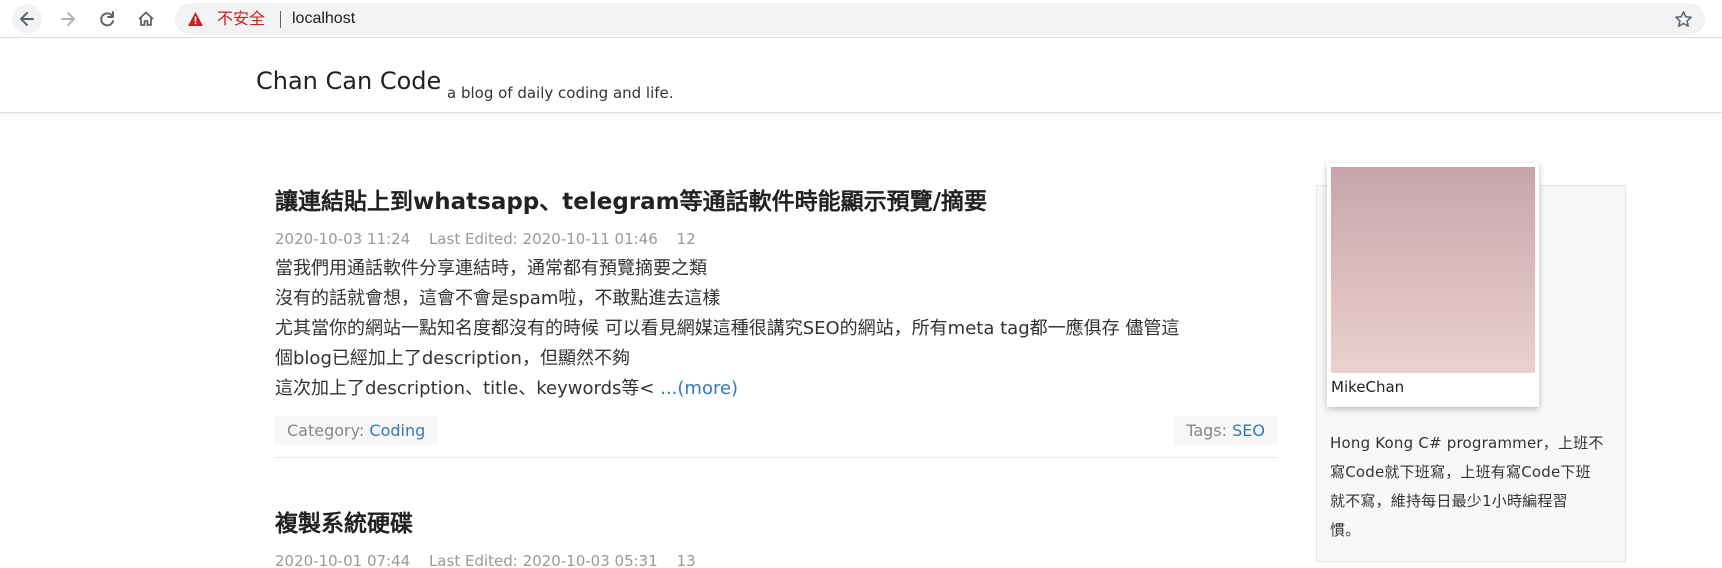 The width and height of the screenshot is (1722, 568). Describe the element at coordinates (280, 19) in the screenshot. I see `address-separator` at that location.